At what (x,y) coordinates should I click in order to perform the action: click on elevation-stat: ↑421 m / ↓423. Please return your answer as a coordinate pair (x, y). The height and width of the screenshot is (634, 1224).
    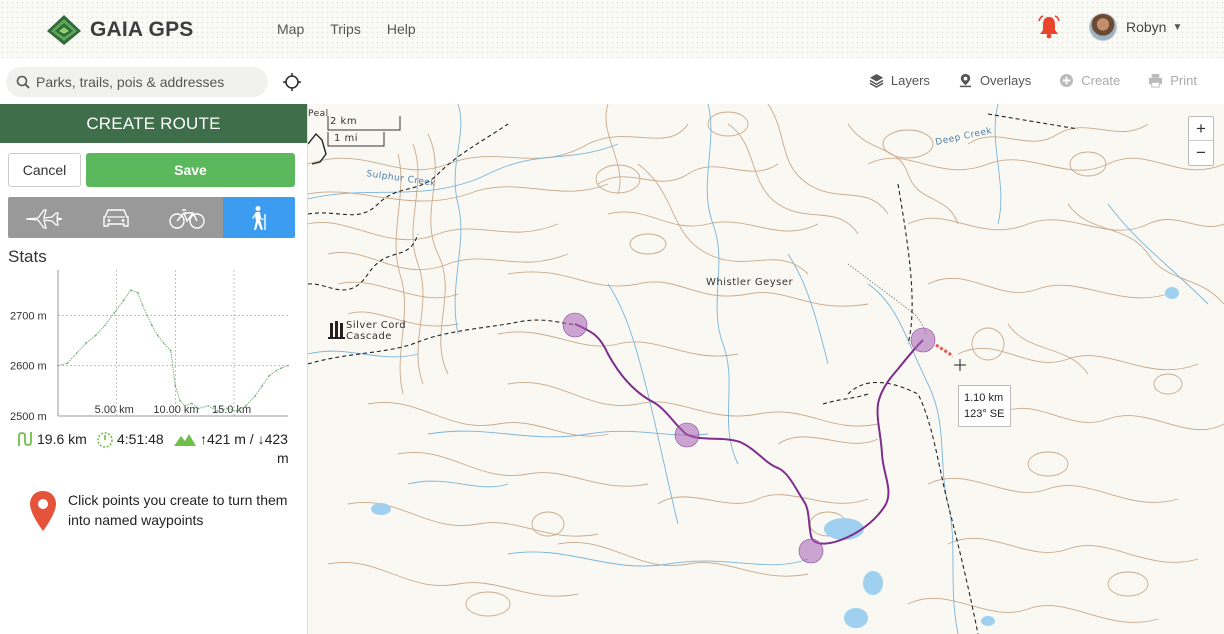
    Looking at the image, I should click on (230, 439).